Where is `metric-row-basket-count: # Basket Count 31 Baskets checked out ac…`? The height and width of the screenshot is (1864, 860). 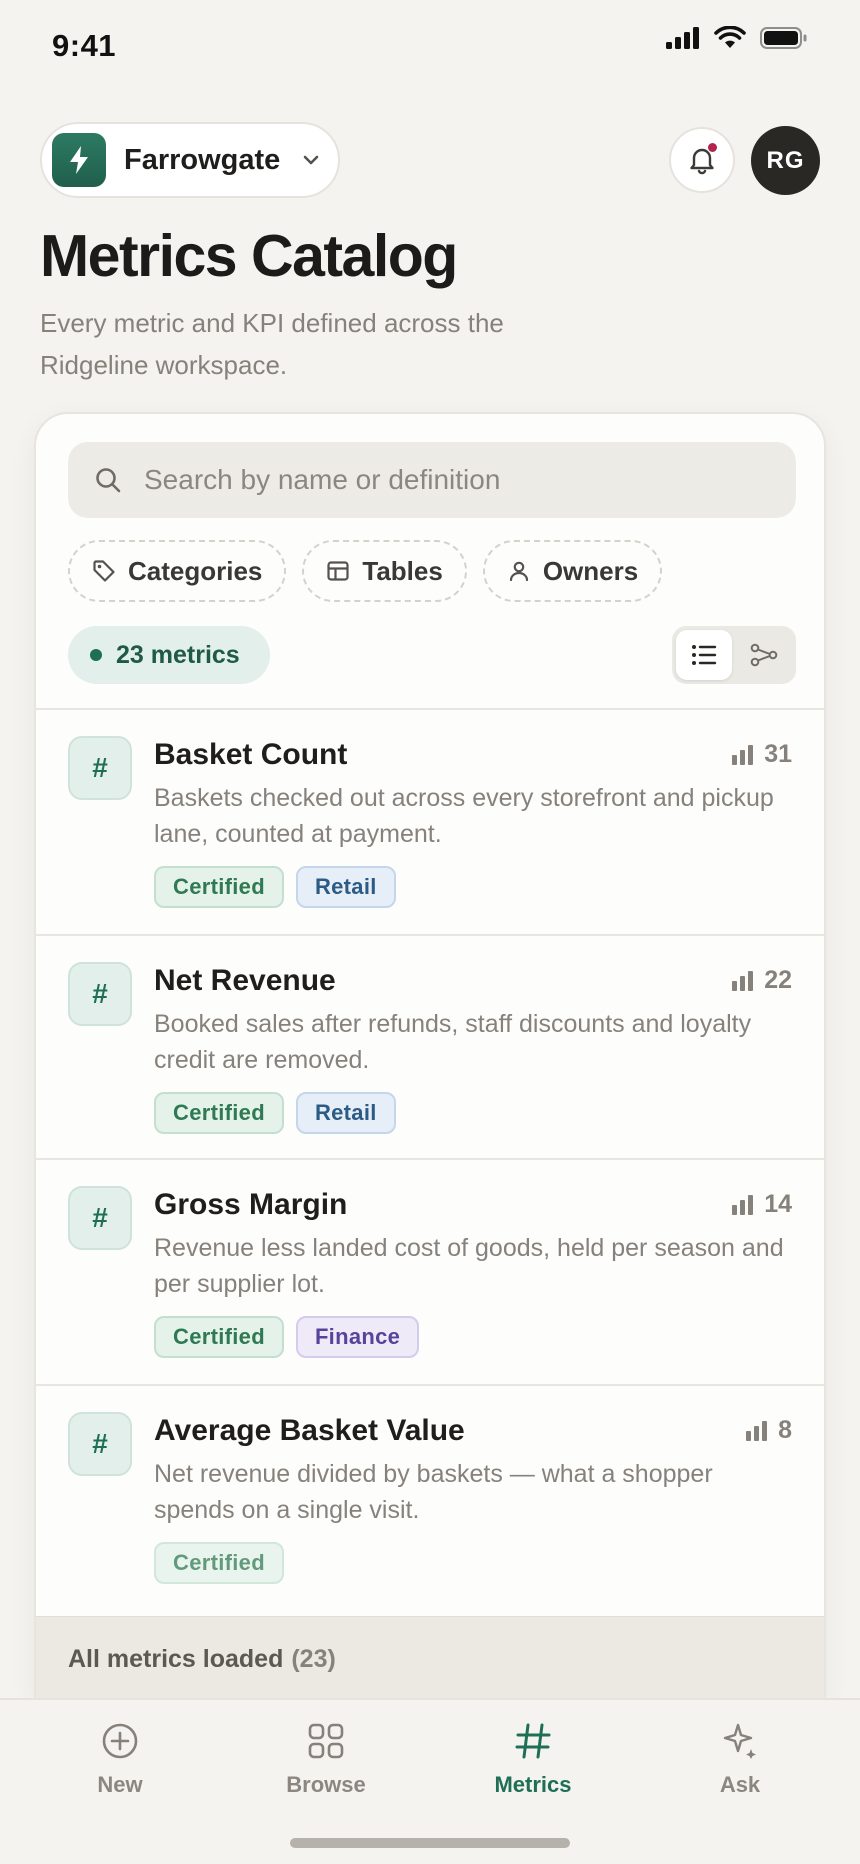
metric-row-basket-count: # Basket Count 31 Baskets checked out ac… is located at coordinates (430, 821).